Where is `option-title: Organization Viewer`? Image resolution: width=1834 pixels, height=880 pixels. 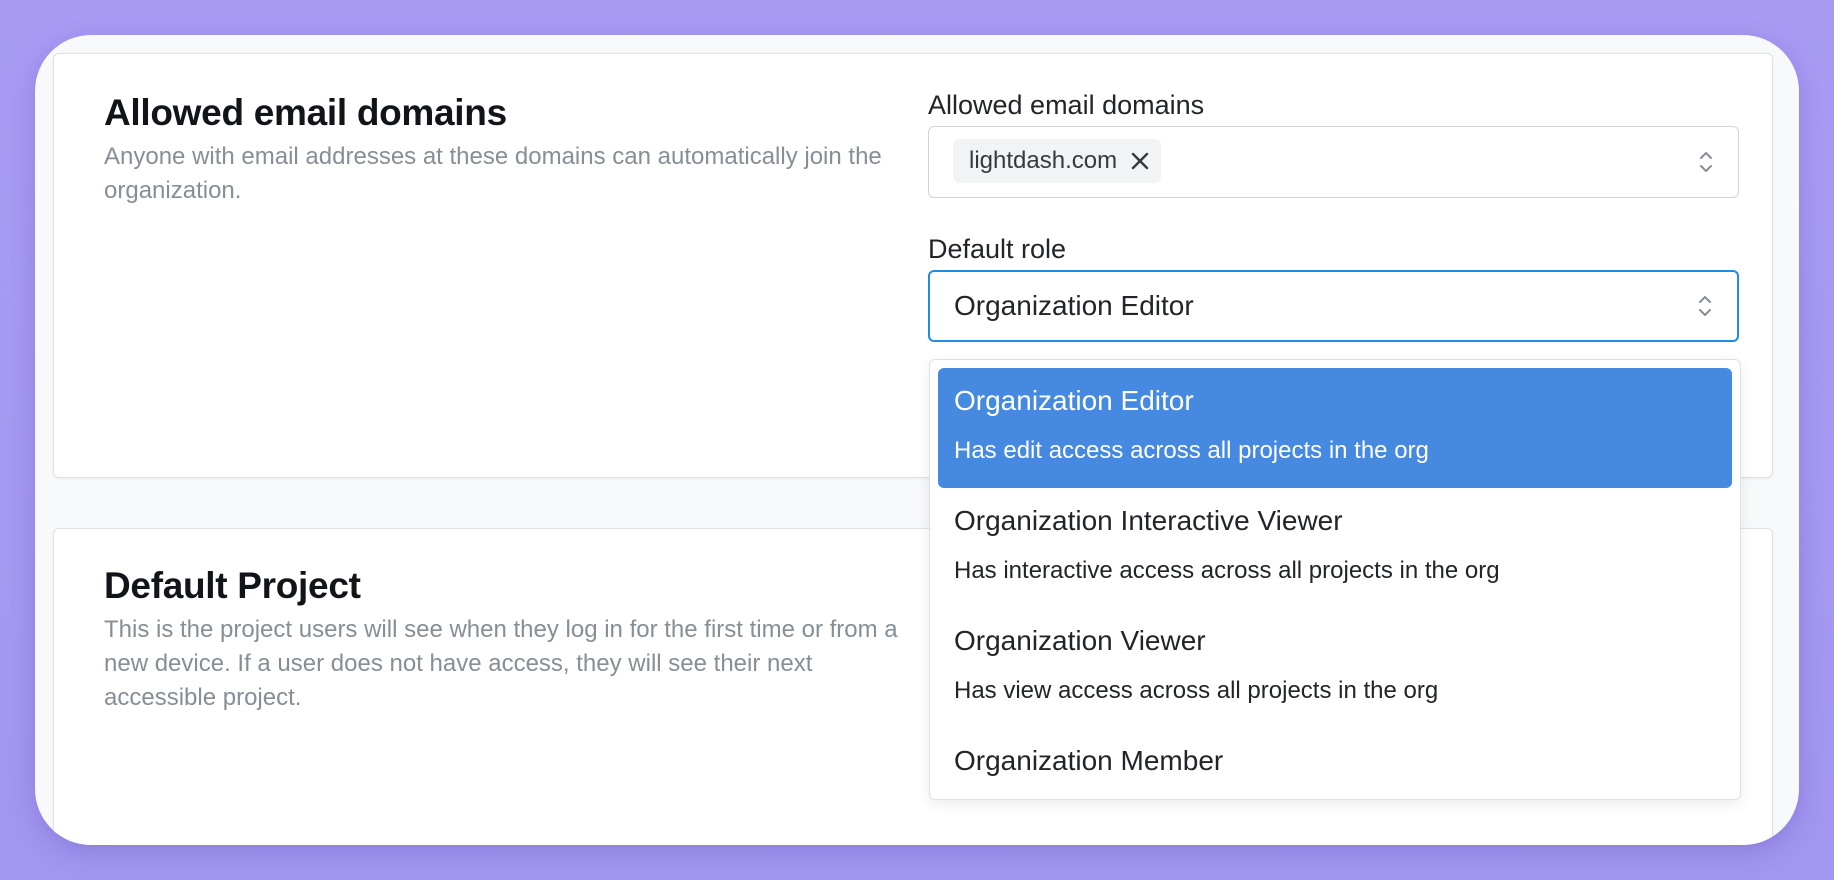
option-title: Organization Viewer is located at coordinates (1080, 640).